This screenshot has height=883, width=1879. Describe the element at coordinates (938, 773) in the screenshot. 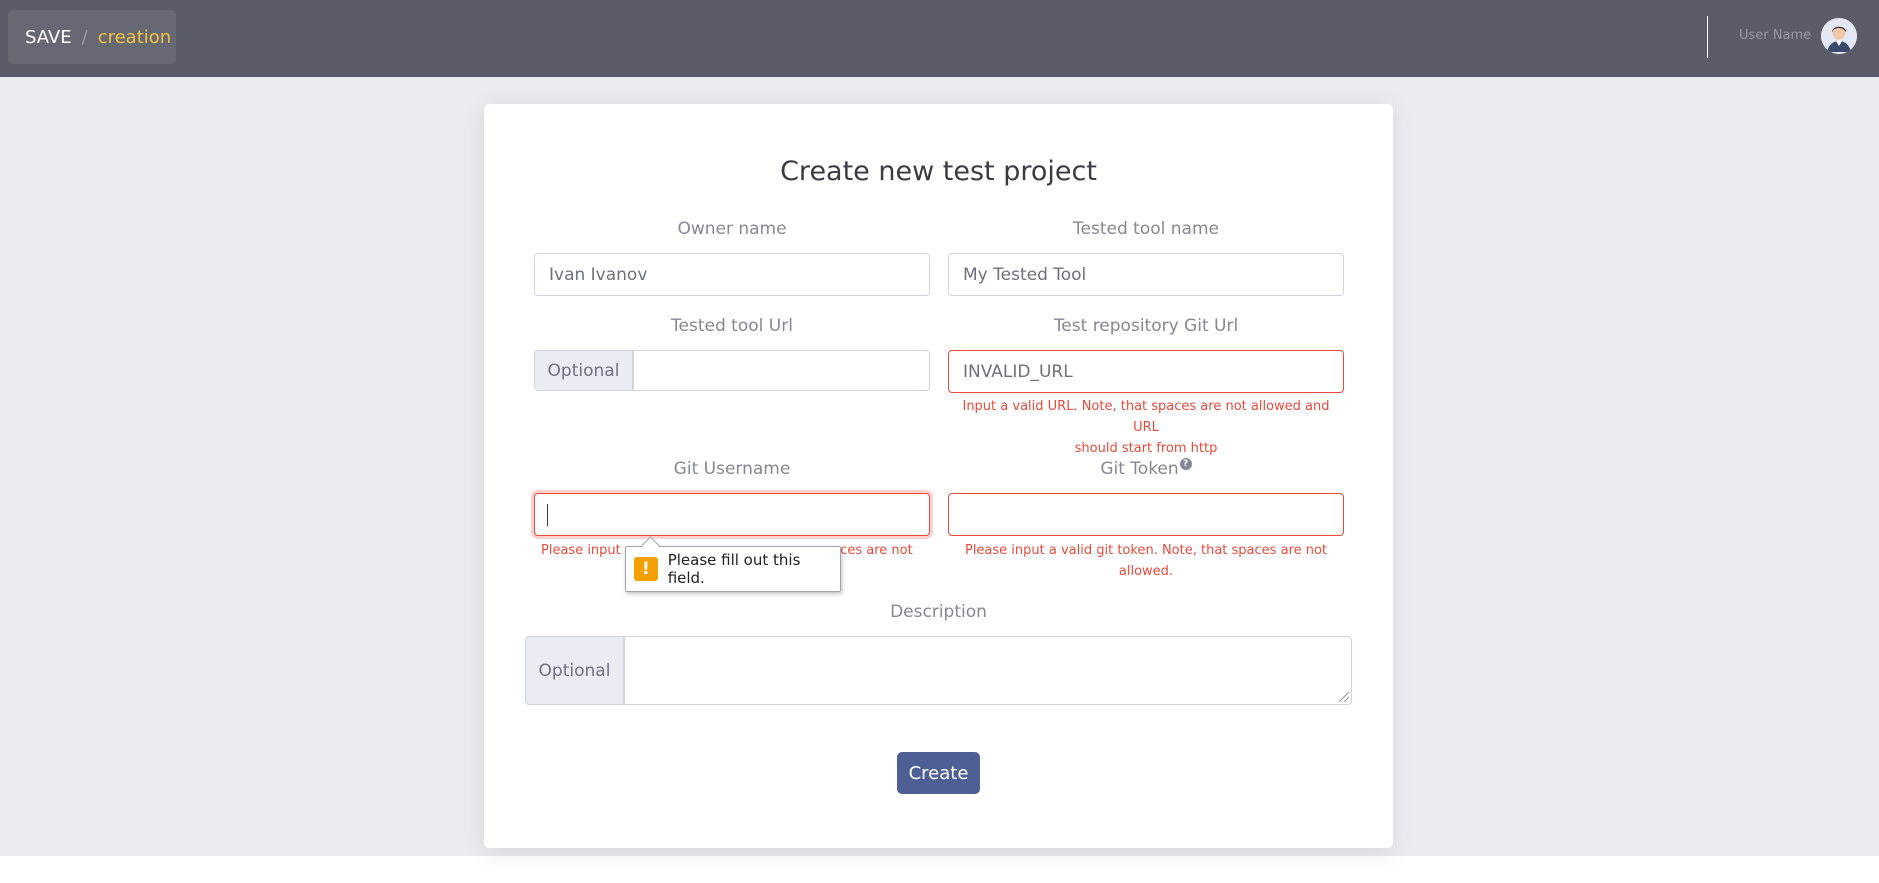

I see `create-button: Create` at that location.